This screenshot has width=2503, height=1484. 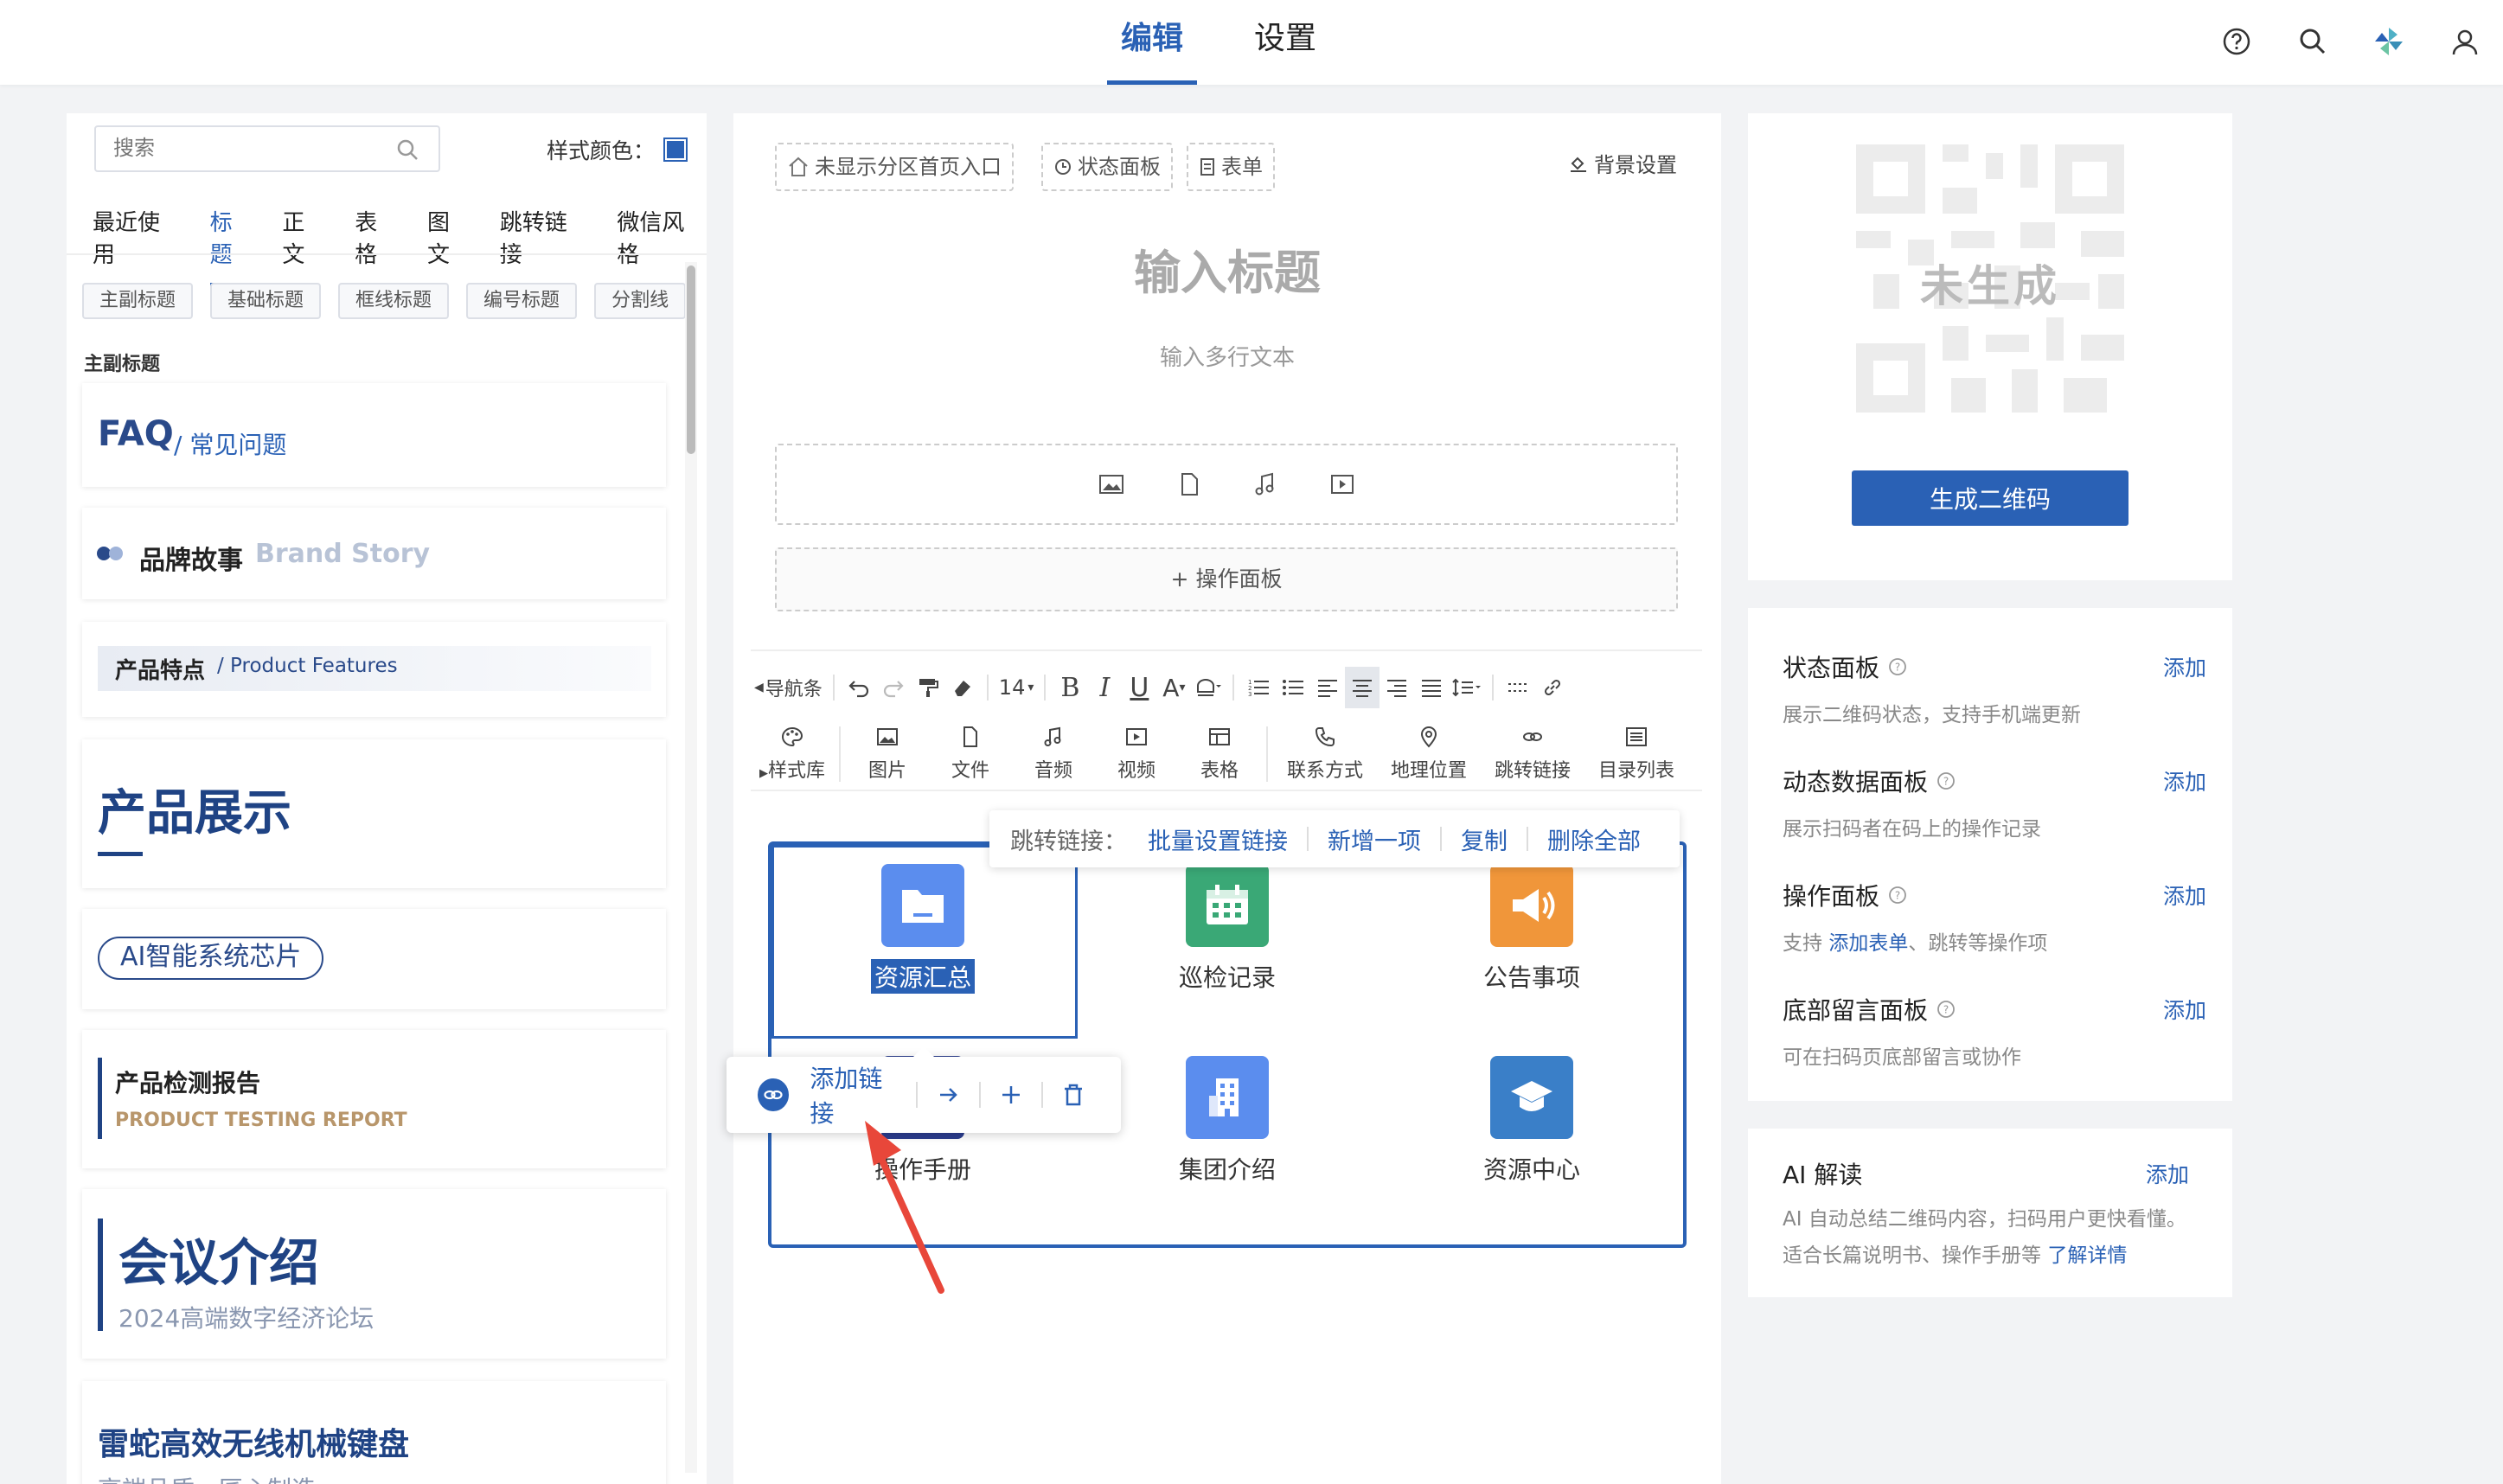 I want to click on add-form-link: 添加表单, so click(x=1868, y=943).